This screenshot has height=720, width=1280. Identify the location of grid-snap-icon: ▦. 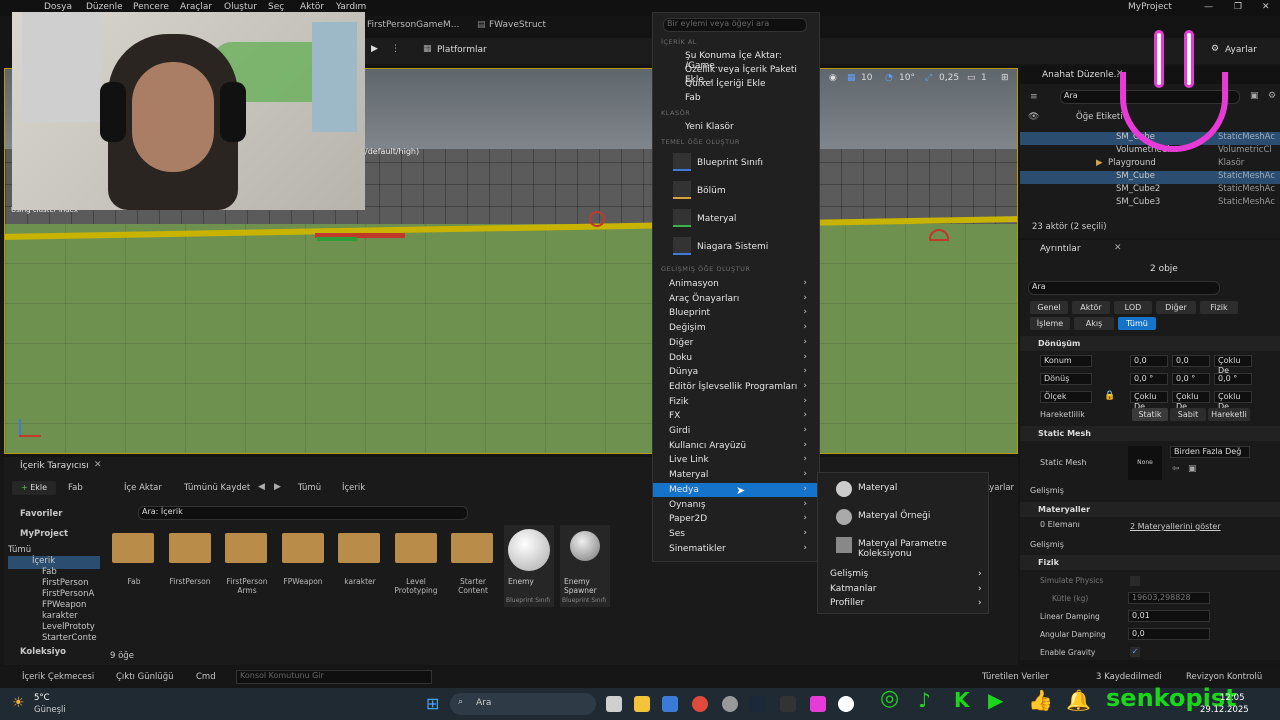
(851, 78).